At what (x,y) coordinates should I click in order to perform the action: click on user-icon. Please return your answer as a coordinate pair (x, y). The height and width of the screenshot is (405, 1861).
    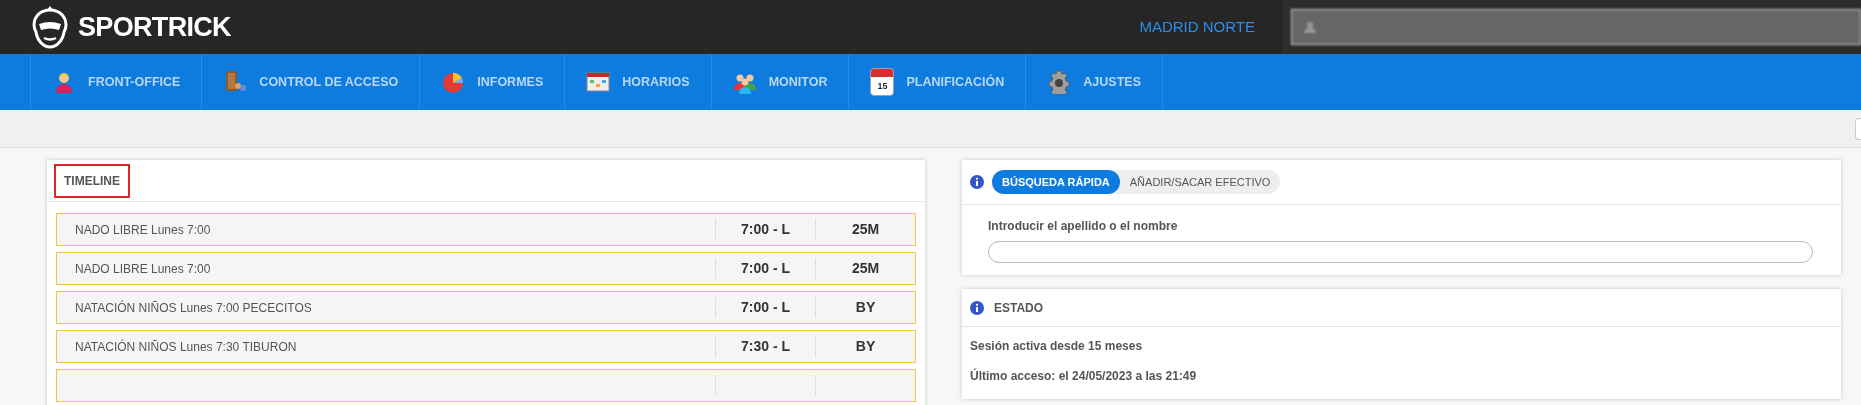
    Looking at the image, I should click on (1310, 27).